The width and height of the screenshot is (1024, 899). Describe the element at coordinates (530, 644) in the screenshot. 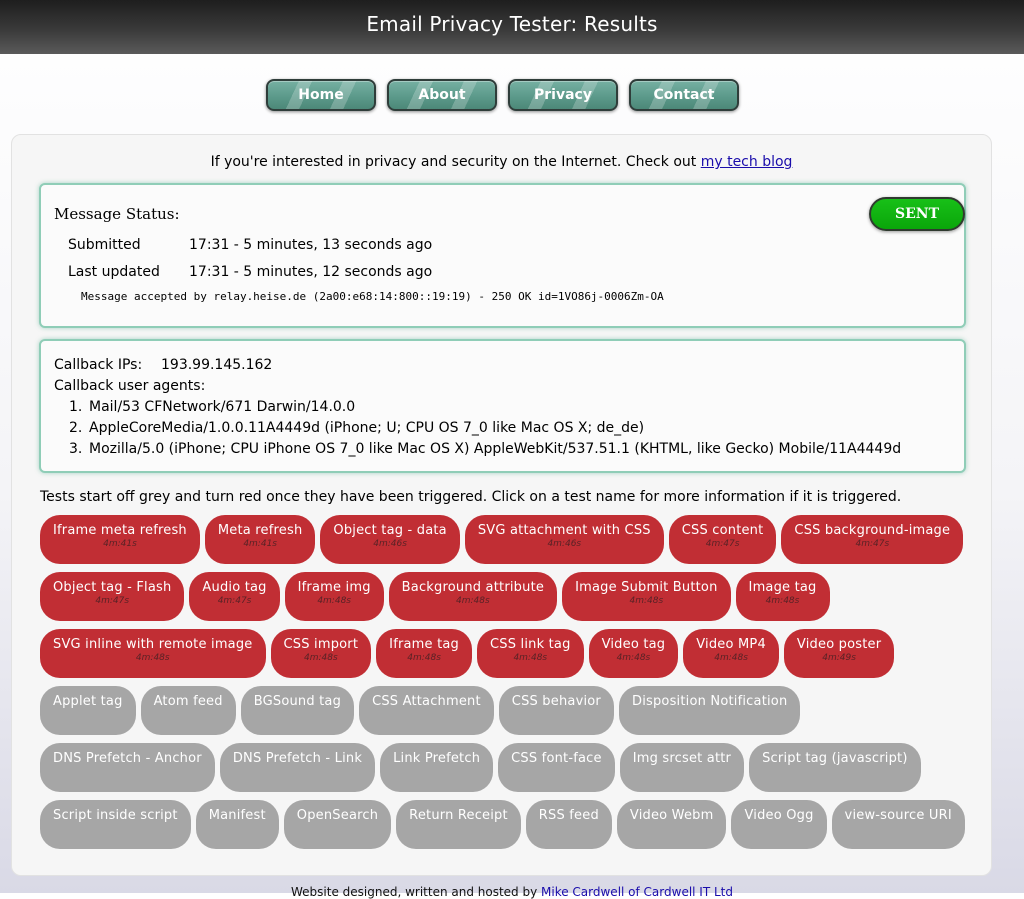

I see `test-name: CSS link tag` at that location.